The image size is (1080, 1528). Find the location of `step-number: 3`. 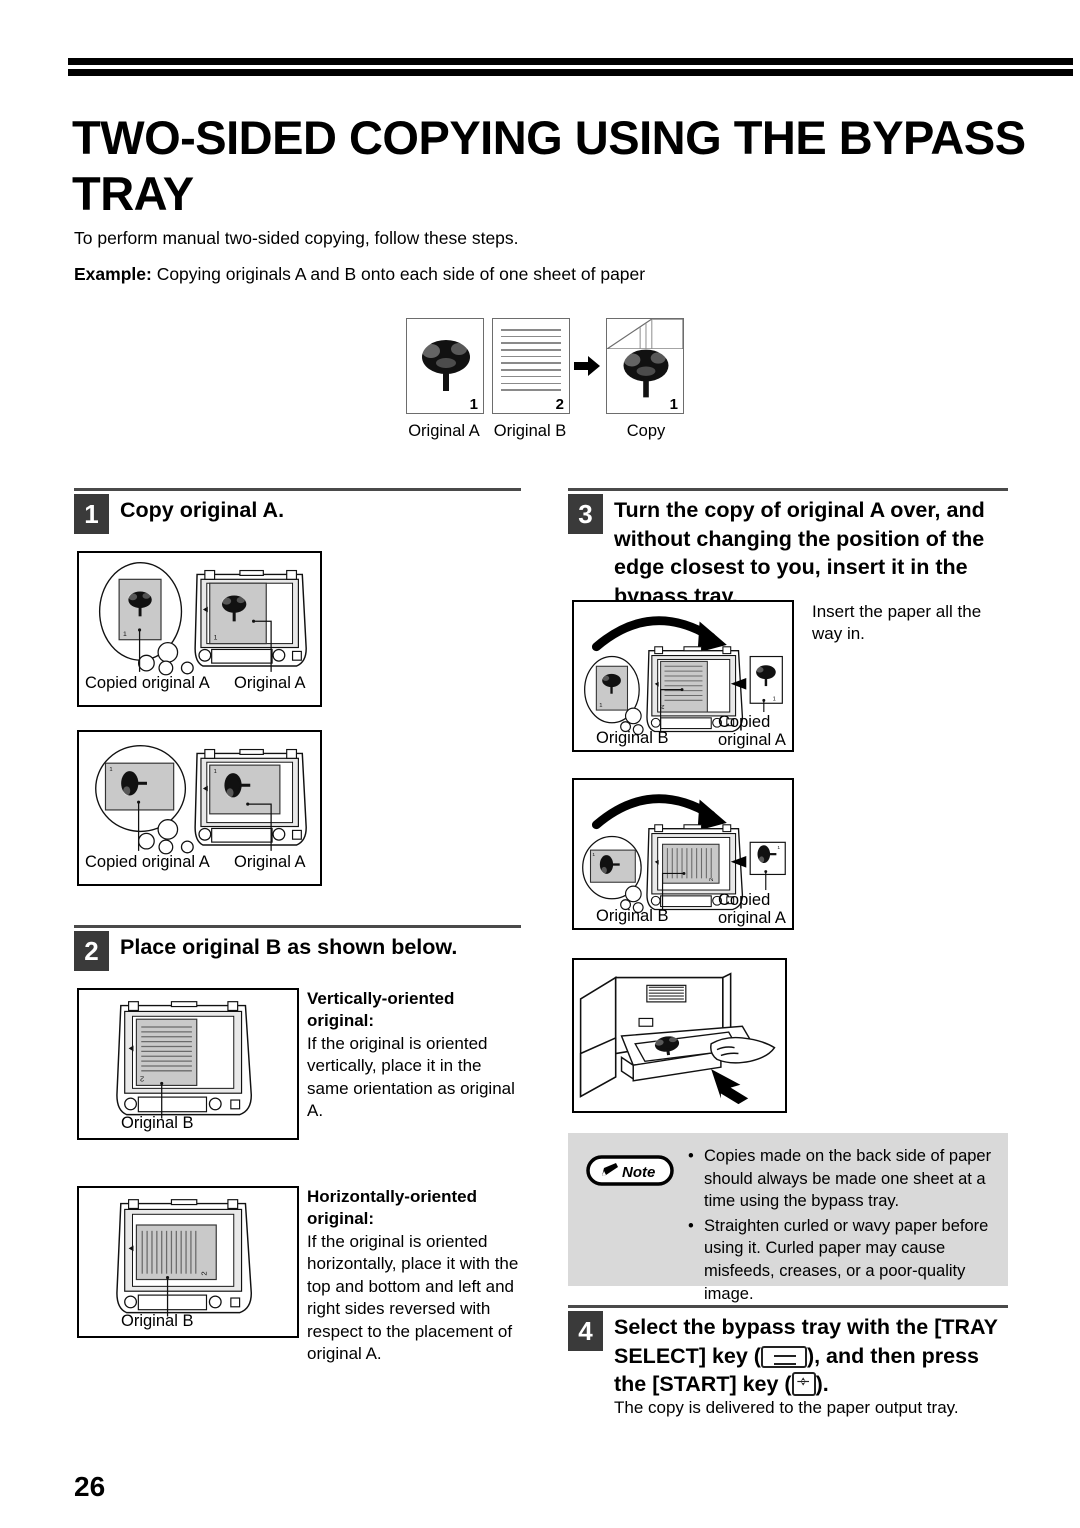

step-number: 3 is located at coordinates (585, 514).